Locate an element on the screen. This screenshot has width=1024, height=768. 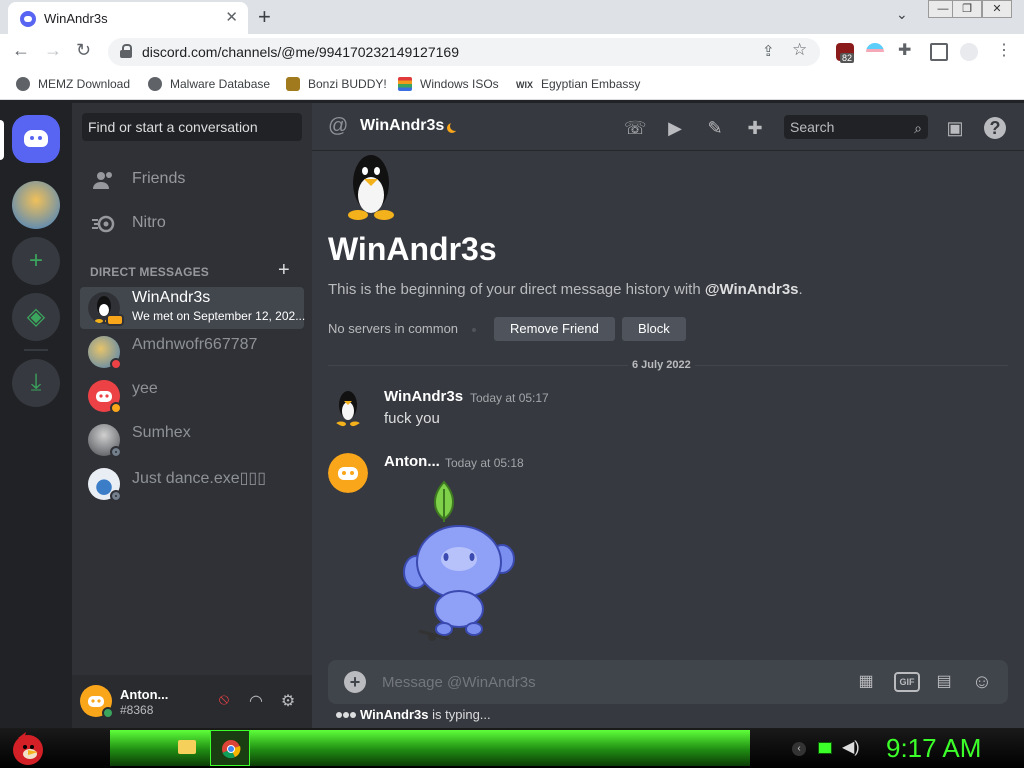
chrome-taskbar-button is located at coordinates (230, 748).